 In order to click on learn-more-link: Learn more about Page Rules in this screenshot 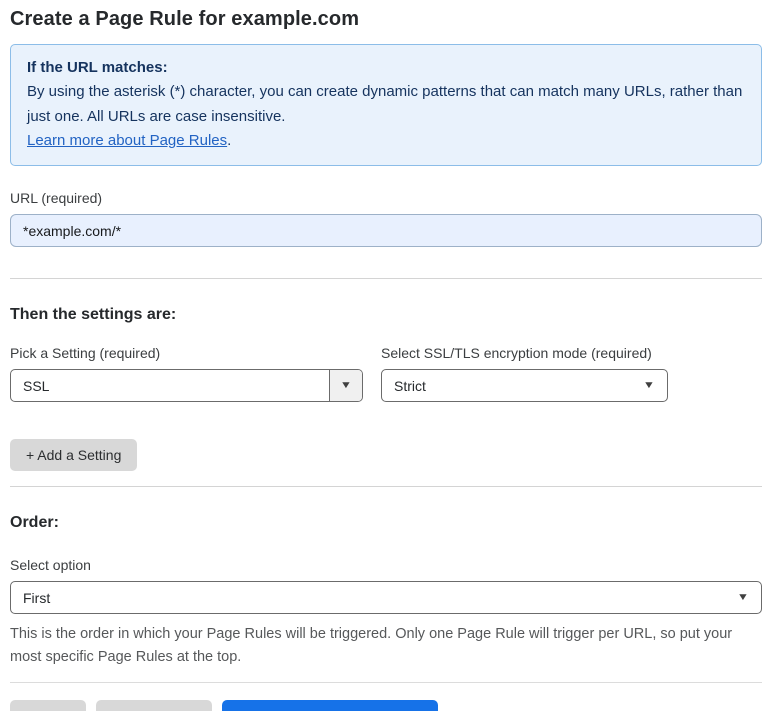, I will do `click(127, 140)`.